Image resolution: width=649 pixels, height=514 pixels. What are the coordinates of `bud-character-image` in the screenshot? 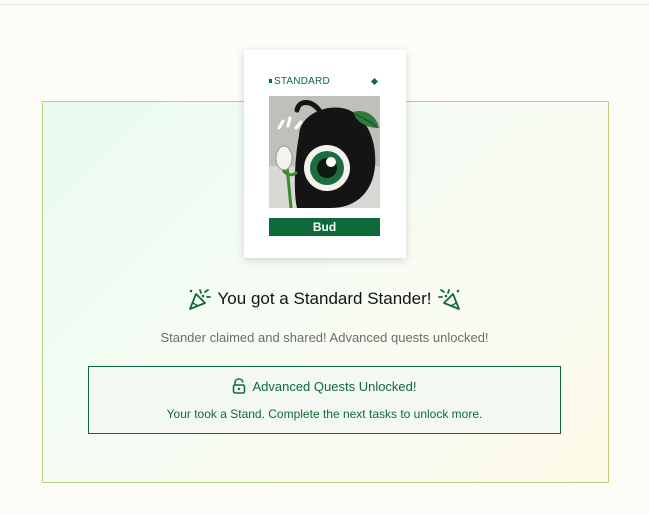 It's located at (324, 152).